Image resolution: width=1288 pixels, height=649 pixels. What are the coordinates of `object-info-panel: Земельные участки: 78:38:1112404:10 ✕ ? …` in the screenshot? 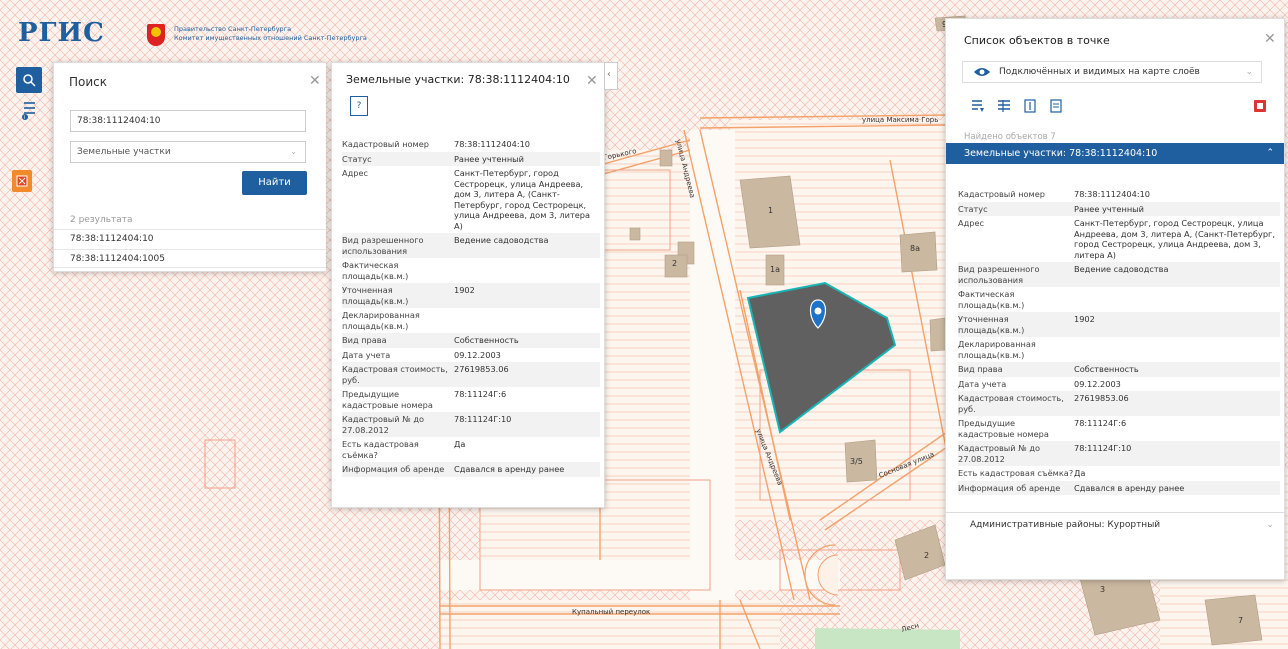 It's located at (468, 285).